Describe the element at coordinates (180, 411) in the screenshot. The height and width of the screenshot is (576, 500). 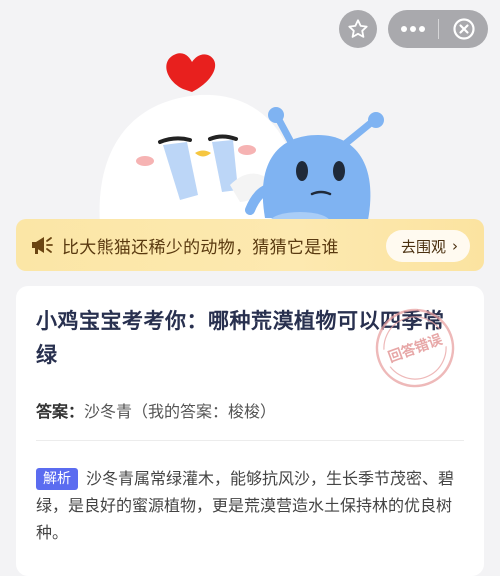
I see `answer-value: 沙冬青（我的答案：梭梭）` at that location.